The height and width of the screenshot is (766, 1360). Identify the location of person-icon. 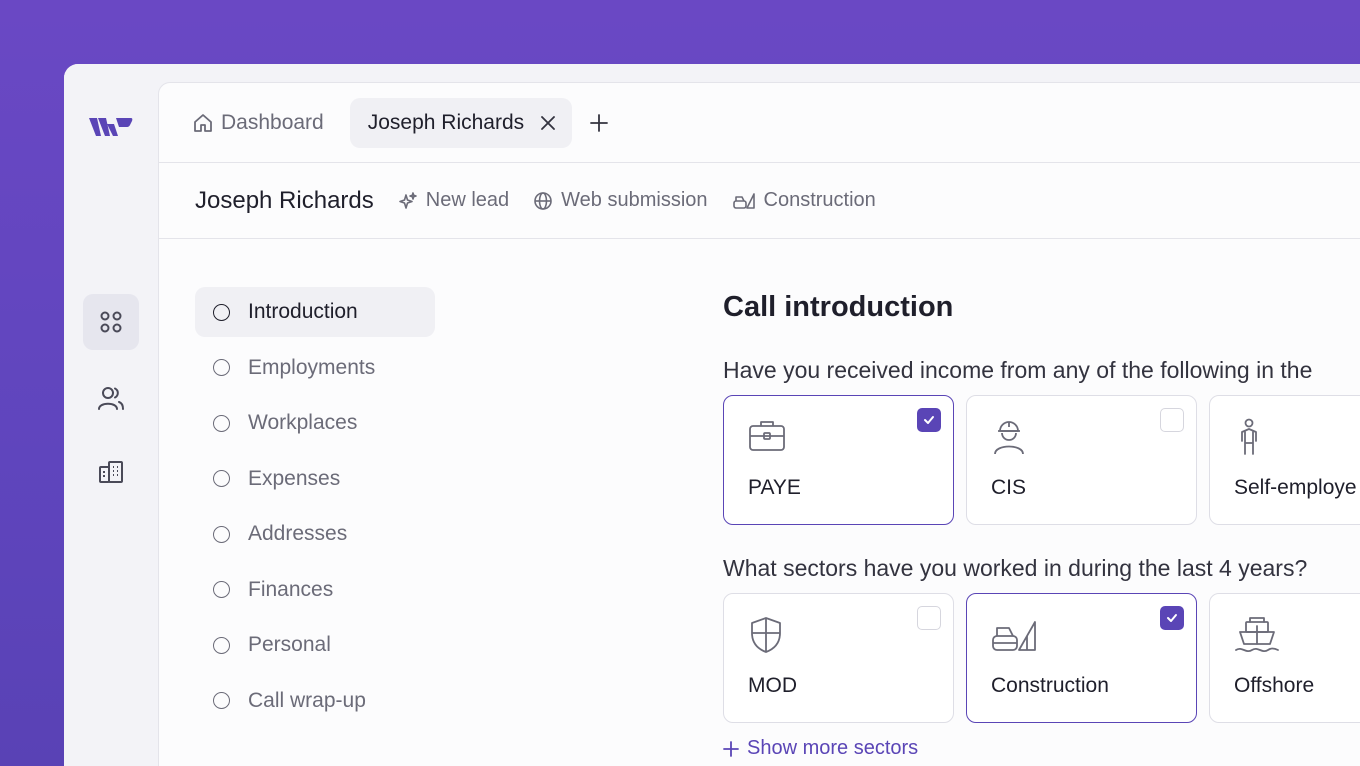
(1249, 437).